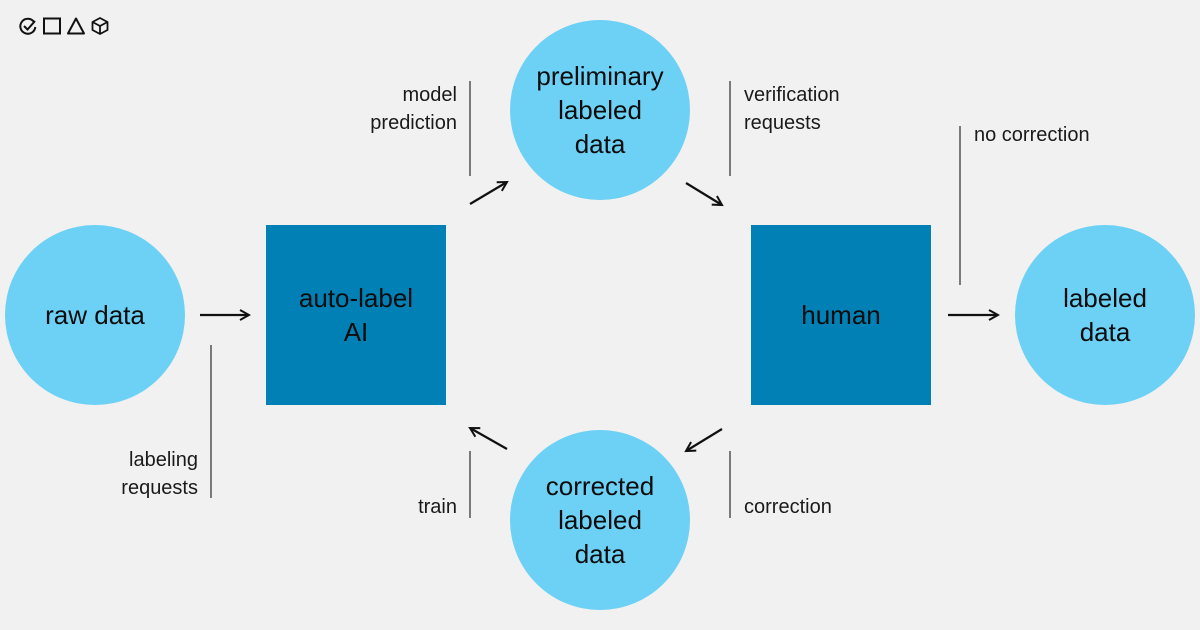 This screenshot has height=630, width=1200. I want to click on arrow-human-to-corrected, so click(704, 439).